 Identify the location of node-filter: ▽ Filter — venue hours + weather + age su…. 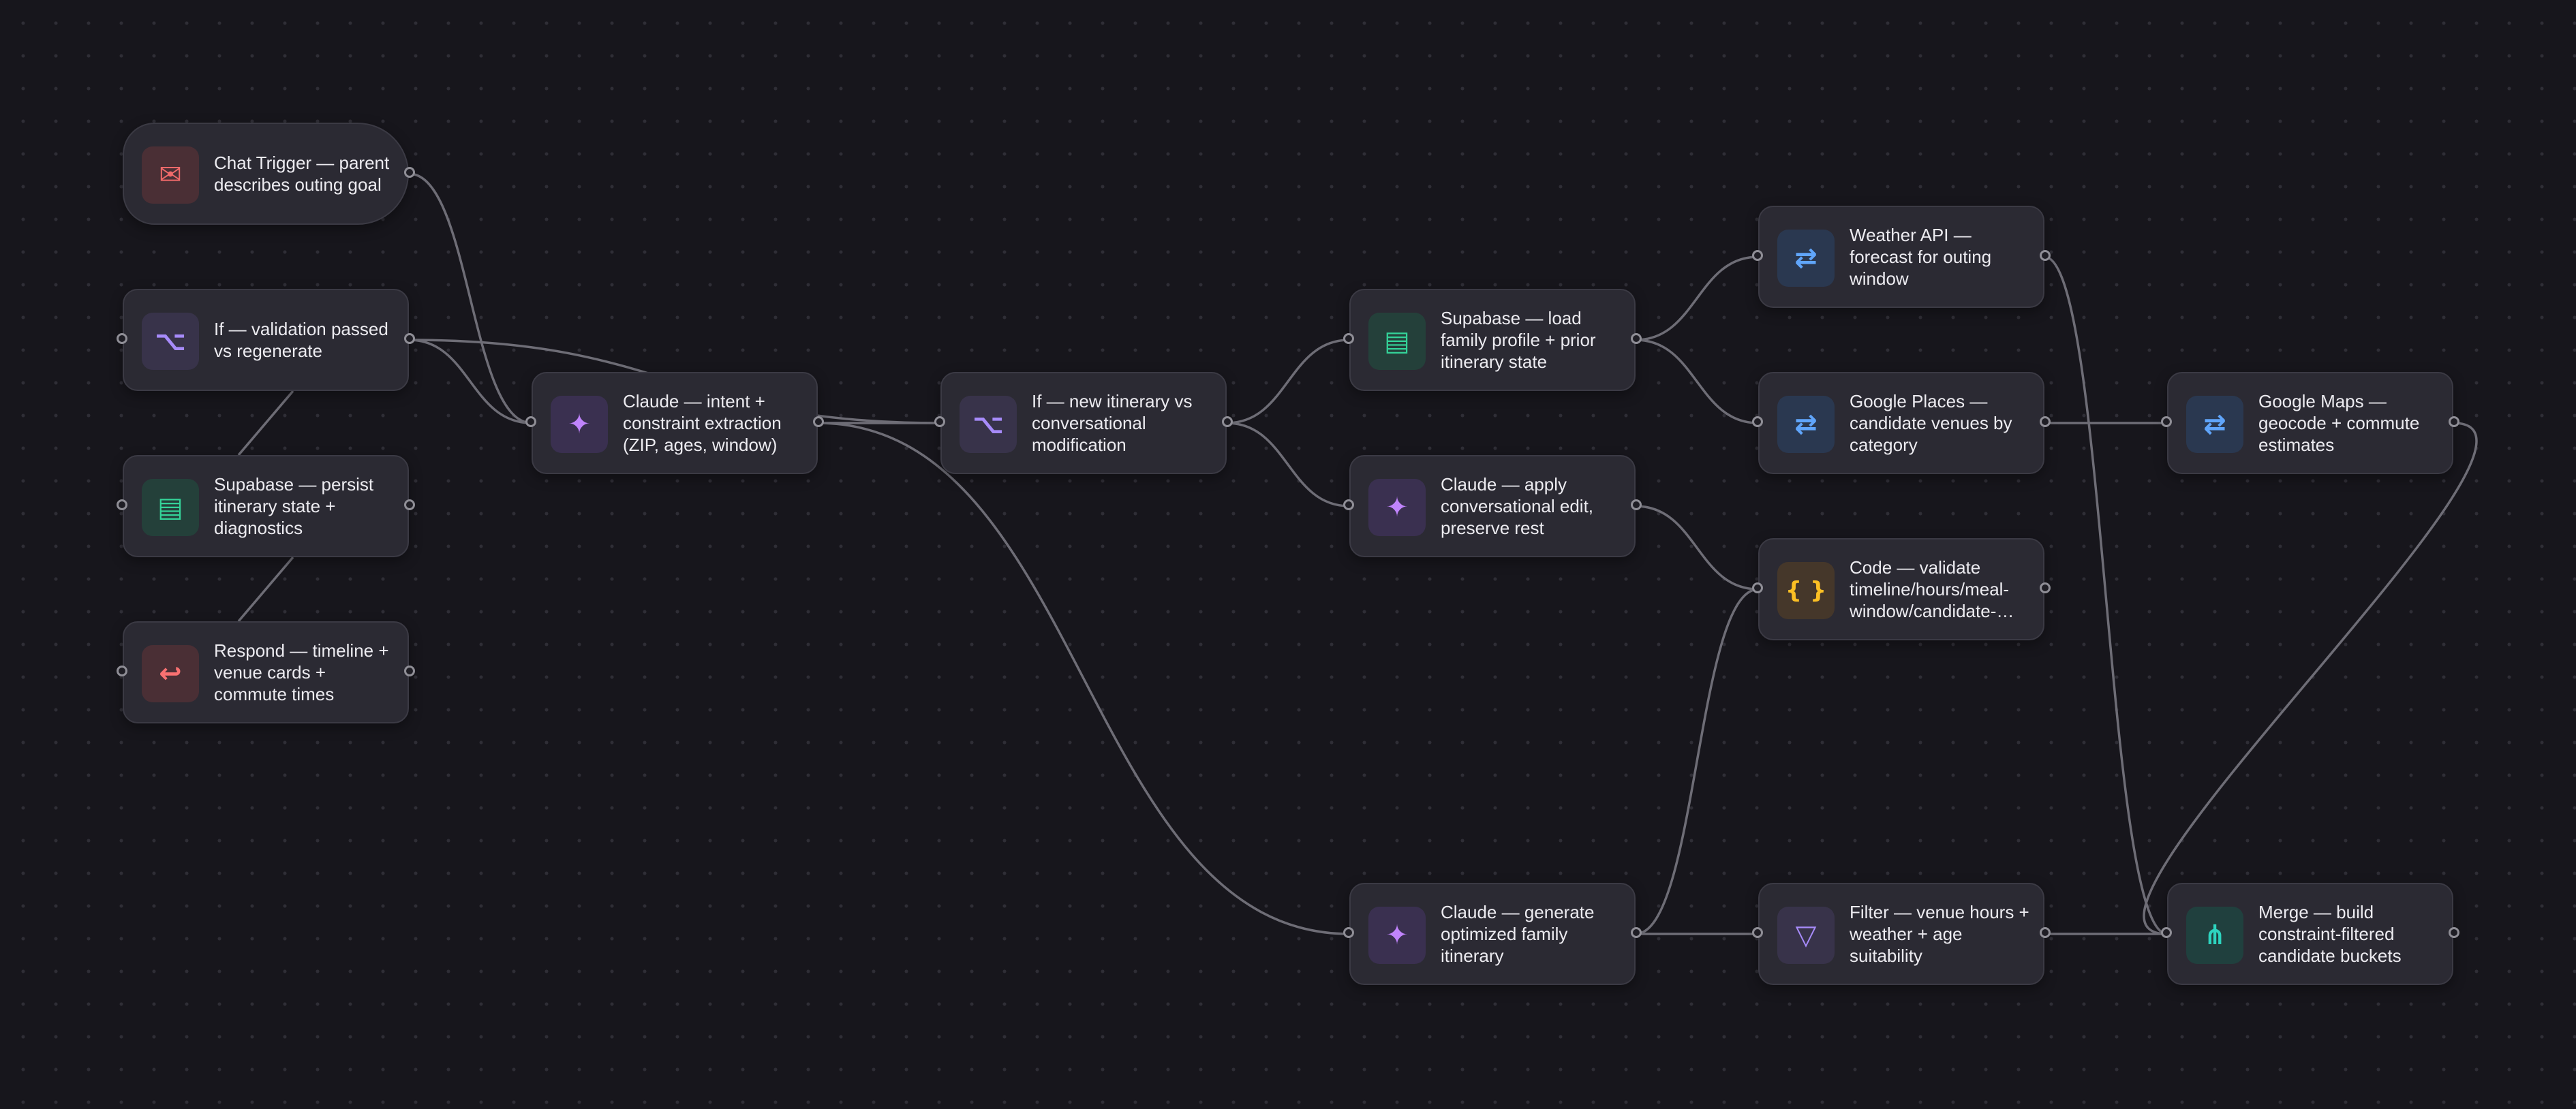
(1901, 934).